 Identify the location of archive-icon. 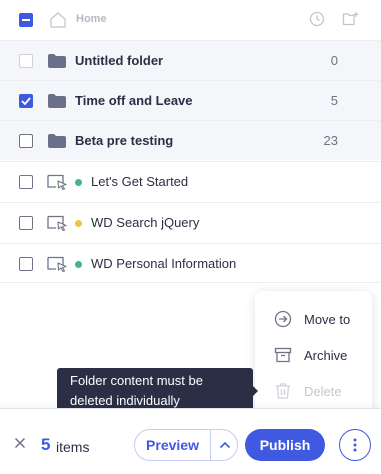
(283, 355).